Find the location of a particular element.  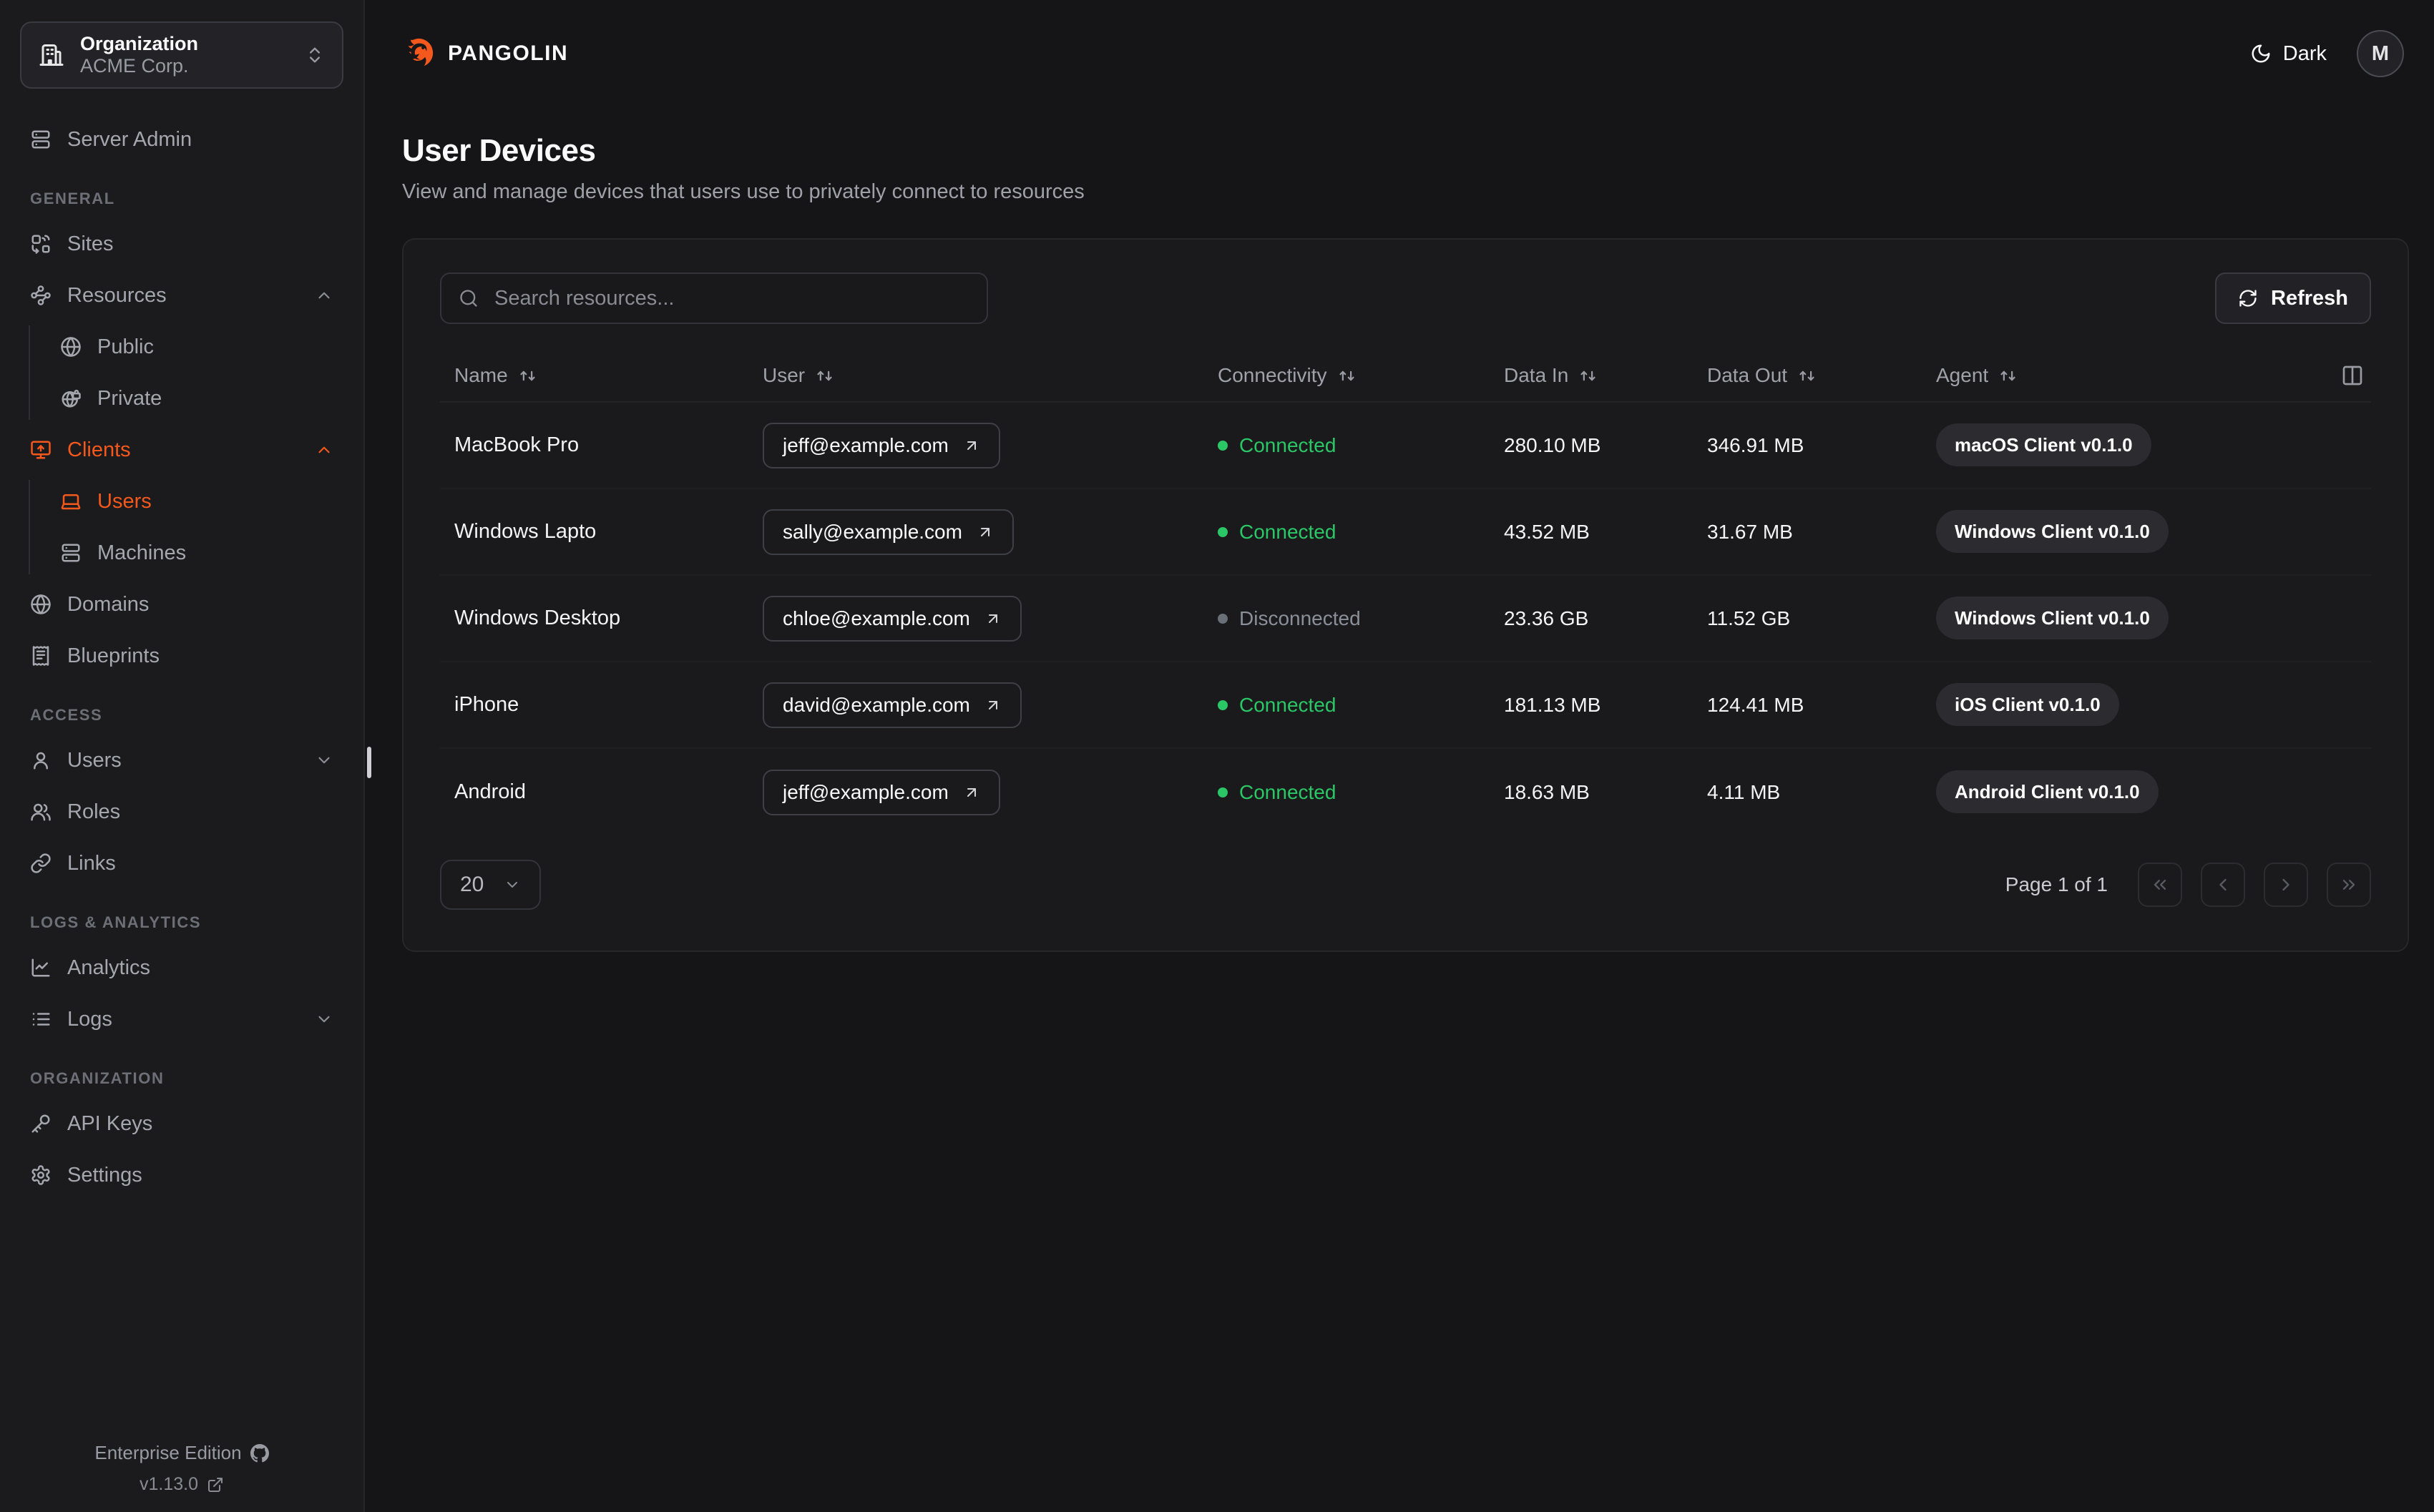

data-out-value: 346.91 MB is located at coordinates (1755, 444).